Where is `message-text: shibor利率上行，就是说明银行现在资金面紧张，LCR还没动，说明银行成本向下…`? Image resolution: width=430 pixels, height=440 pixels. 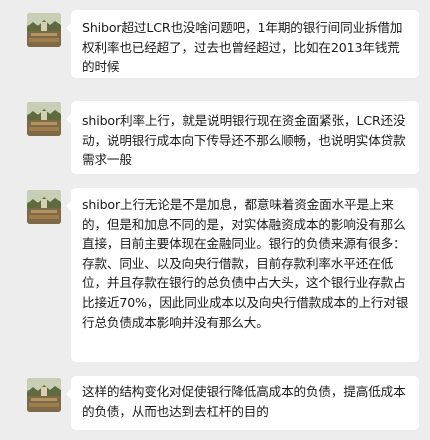
message-text: shibor利率上行，就是说明银行现在资金面紧张，LCR还没动，说明银行成本向下… is located at coordinates (244, 140).